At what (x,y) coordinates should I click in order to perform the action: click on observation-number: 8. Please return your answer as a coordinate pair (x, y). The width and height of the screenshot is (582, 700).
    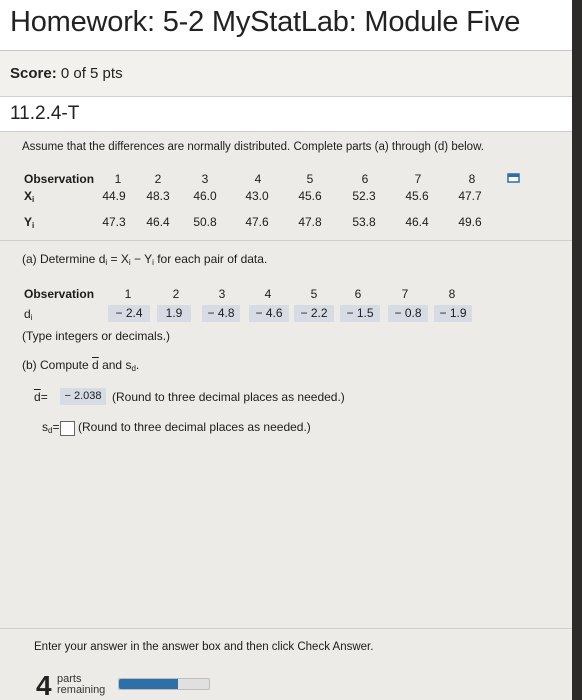
    Looking at the image, I should click on (452, 294).